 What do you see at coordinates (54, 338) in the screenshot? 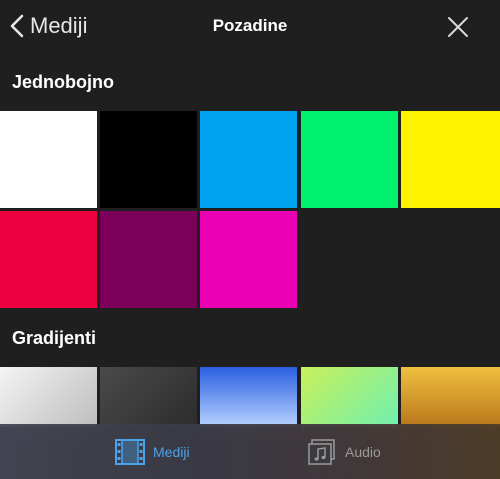
I see `section-heading-gradient: Gradijenti` at bounding box center [54, 338].